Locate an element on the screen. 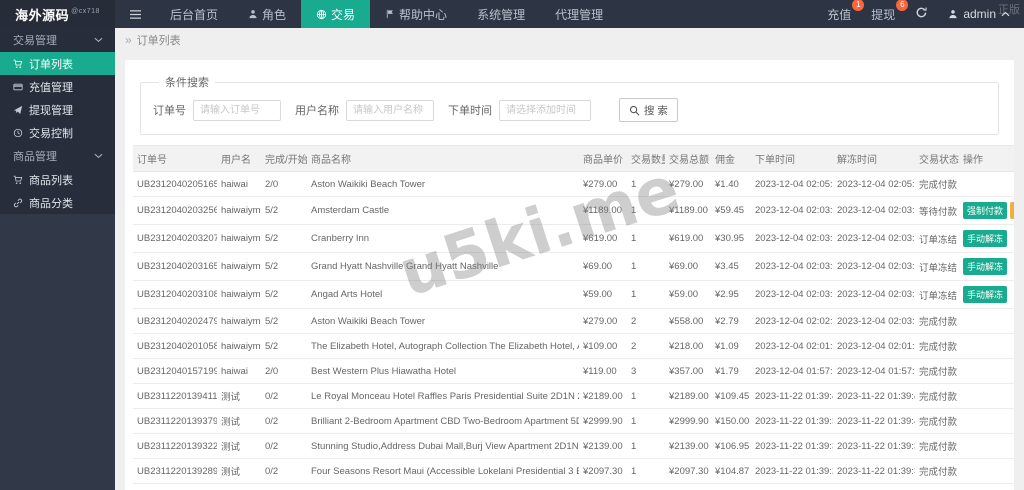 Image resolution: width=1024 pixels, height=490 pixels. cell-product: Amsterdam Castle is located at coordinates (443, 210).